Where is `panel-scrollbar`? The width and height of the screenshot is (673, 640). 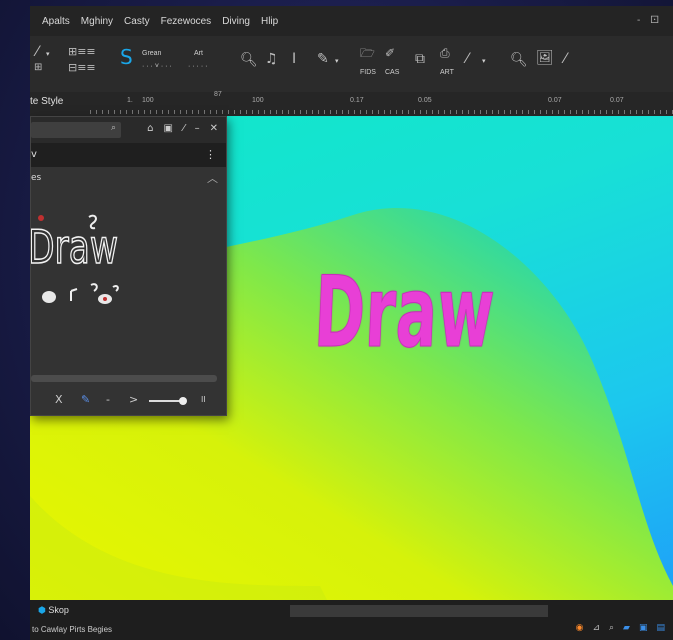 panel-scrollbar is located at coordinates (124, 378).